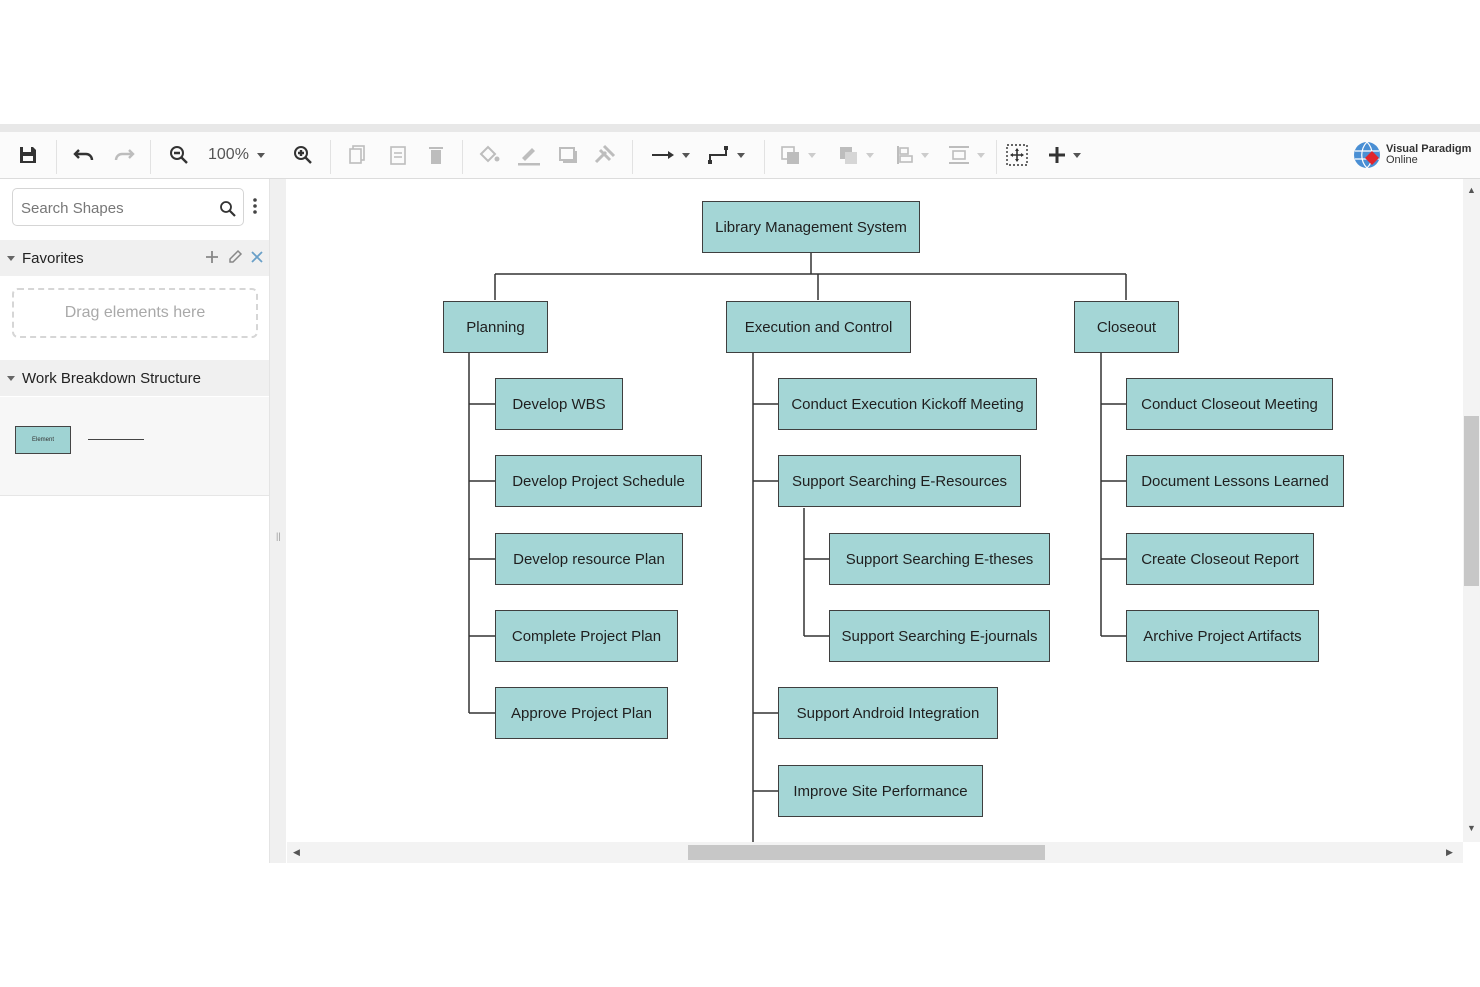  I want to click on wbs-section-header: Work Breakdown Structure, so click(134, 378).